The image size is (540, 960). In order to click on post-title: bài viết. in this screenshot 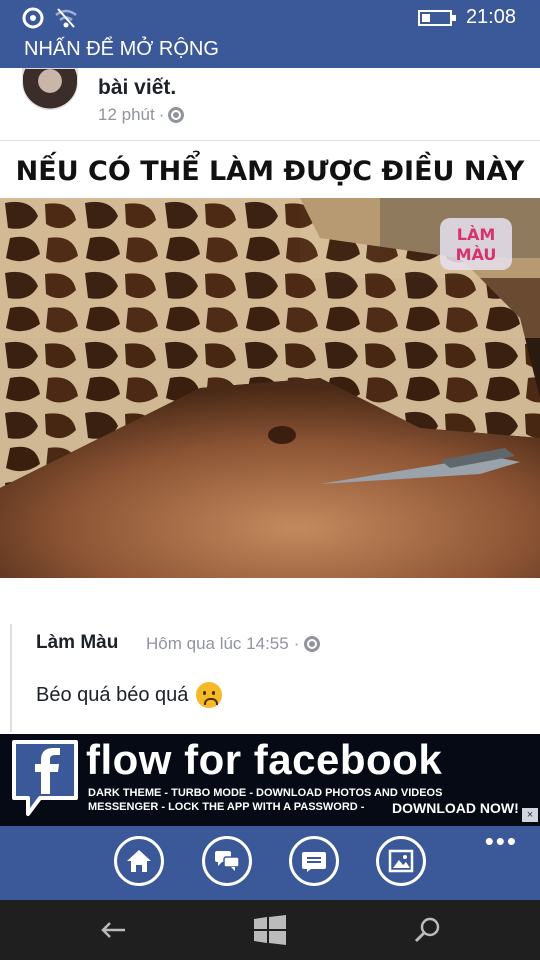, I will do `click(137, 87)`.